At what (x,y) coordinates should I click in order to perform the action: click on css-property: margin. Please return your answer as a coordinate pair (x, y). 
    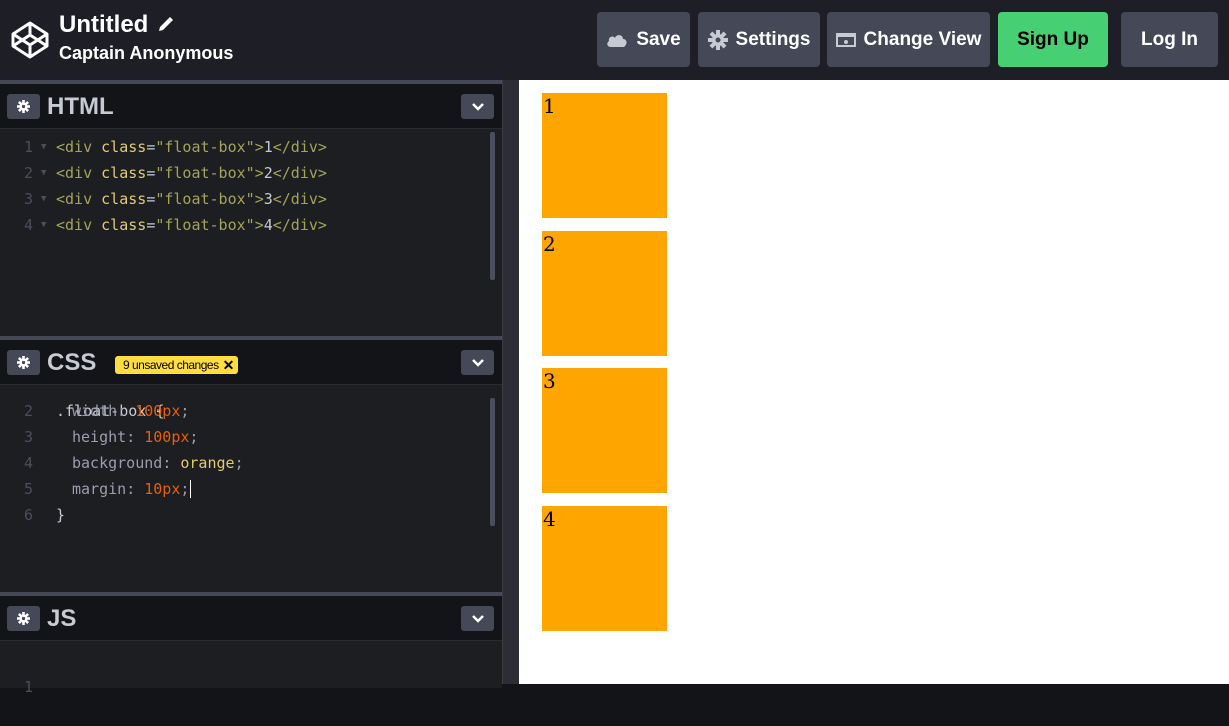
    Looking at the image, I should click on (99, 489).